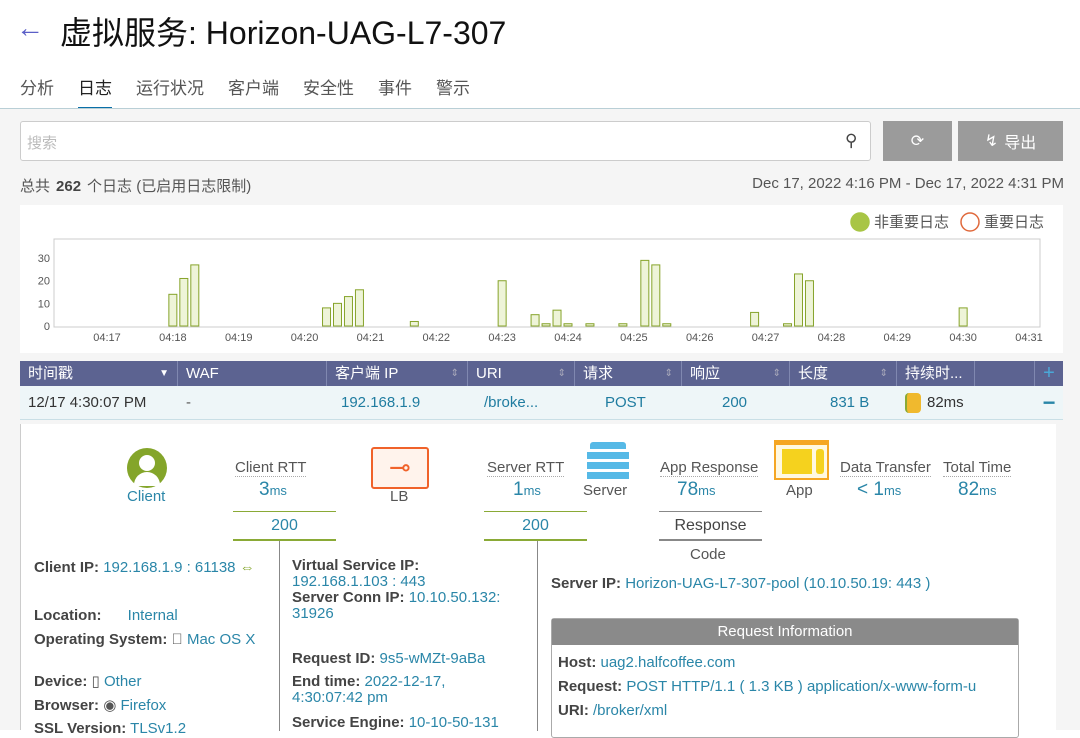  Describe the element at coordinates (95, 92) in the screenshot. I see `tab-logs: 日志` at that location.